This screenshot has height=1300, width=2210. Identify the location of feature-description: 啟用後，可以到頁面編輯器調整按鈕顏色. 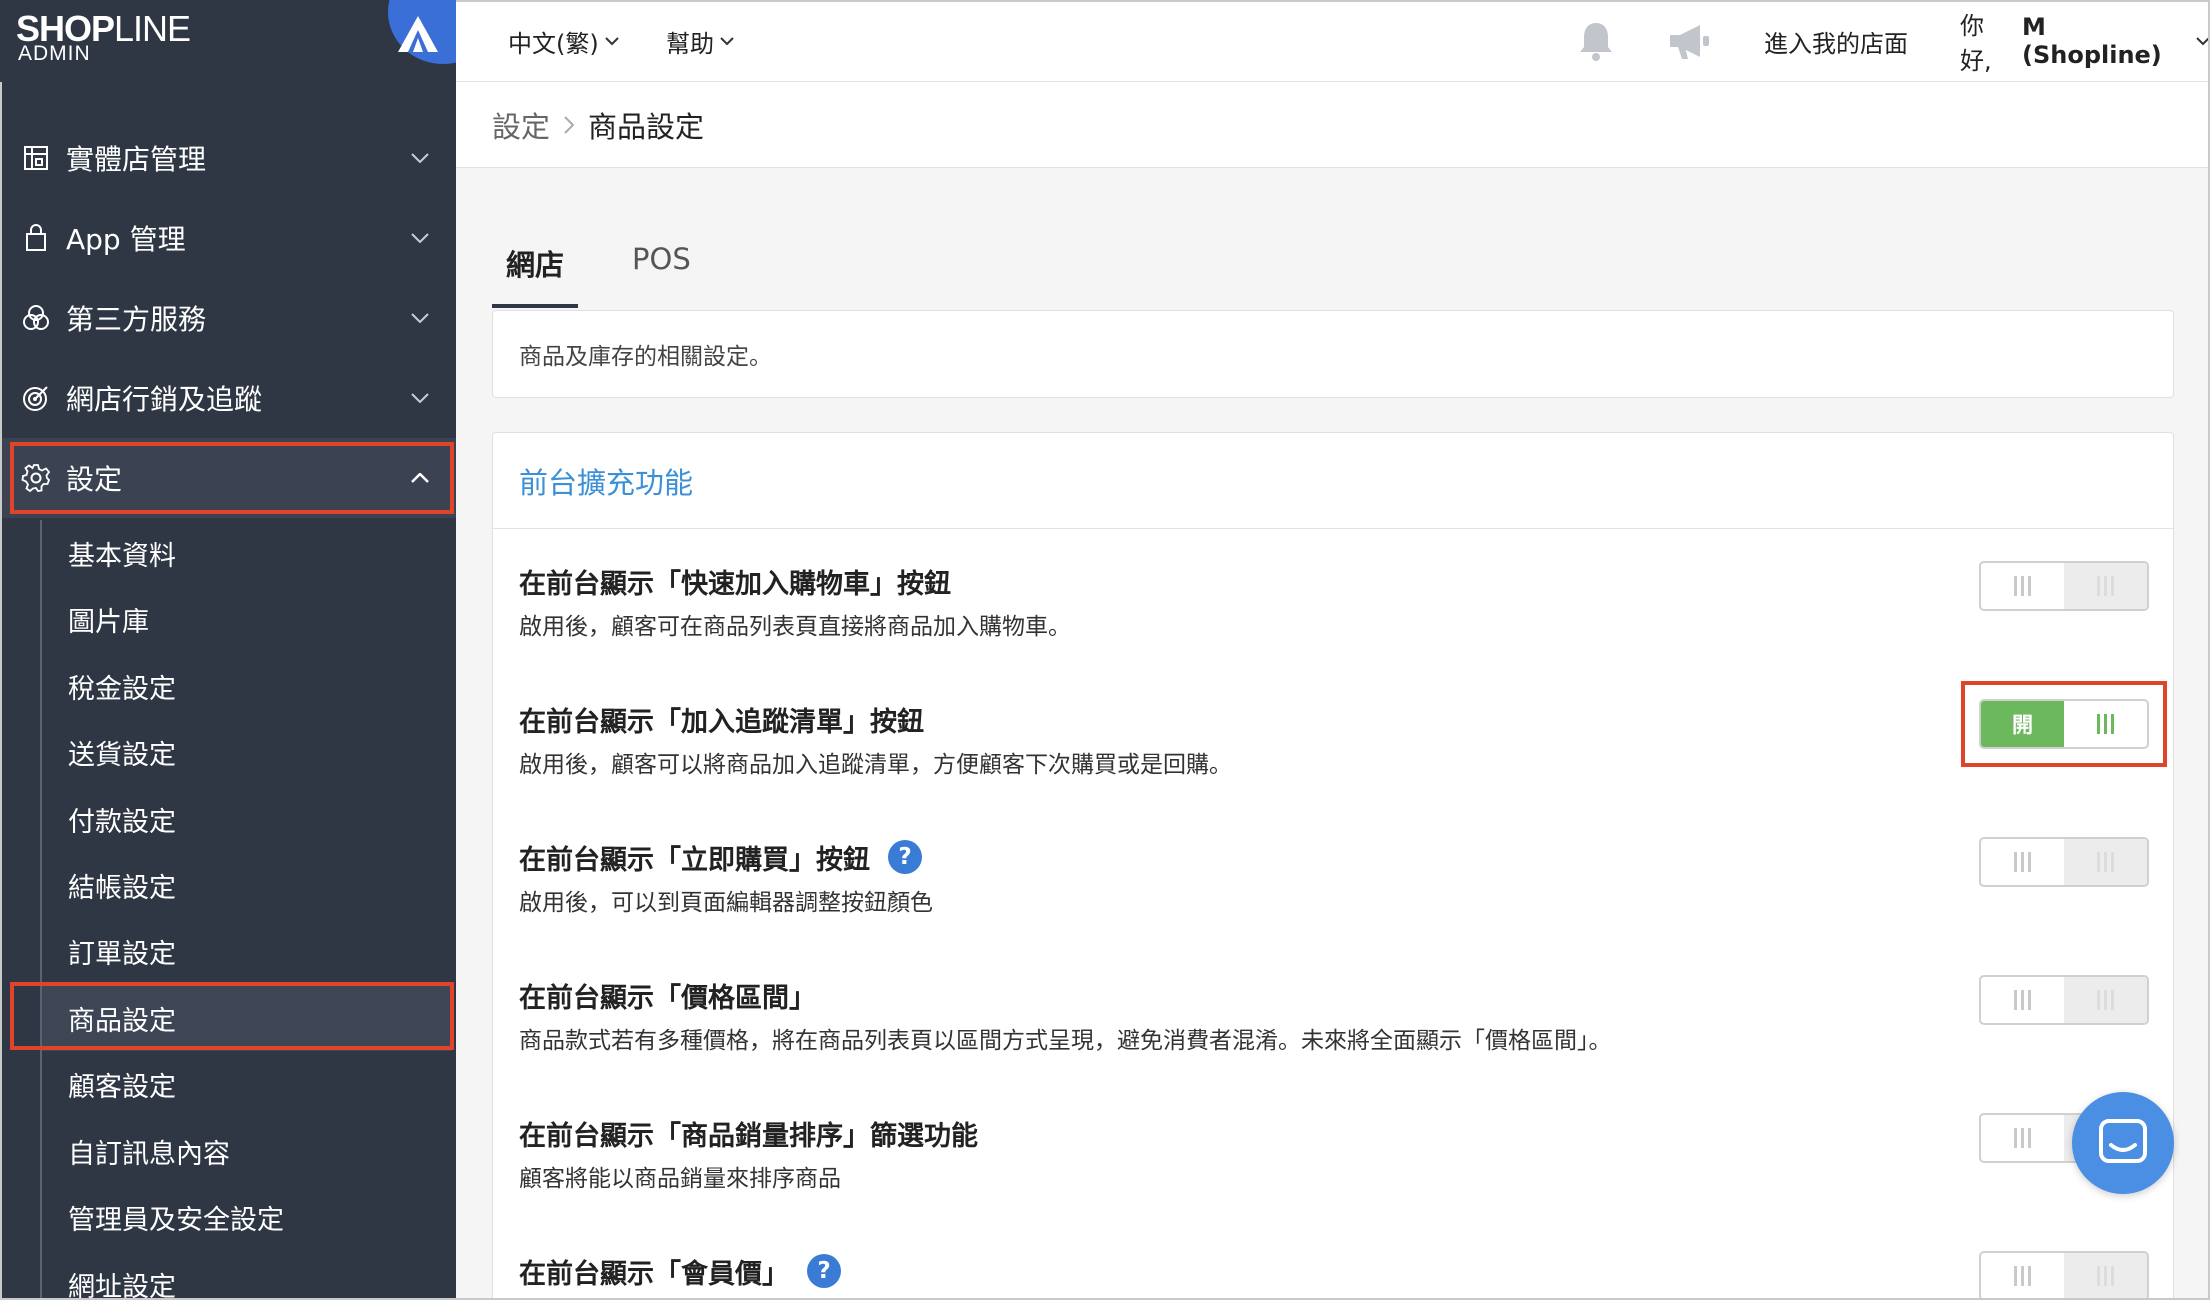
(726, 903).